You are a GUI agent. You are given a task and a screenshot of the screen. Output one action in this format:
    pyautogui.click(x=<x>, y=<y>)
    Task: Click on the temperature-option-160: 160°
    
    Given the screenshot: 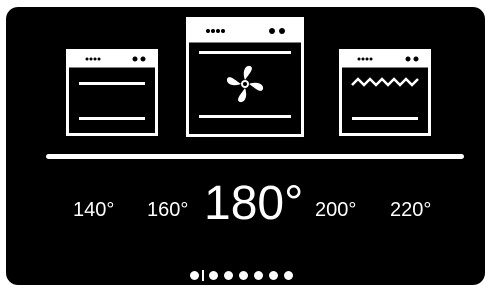 What is the action you would take?
    pyautogui.click(x=167, y=210)
    